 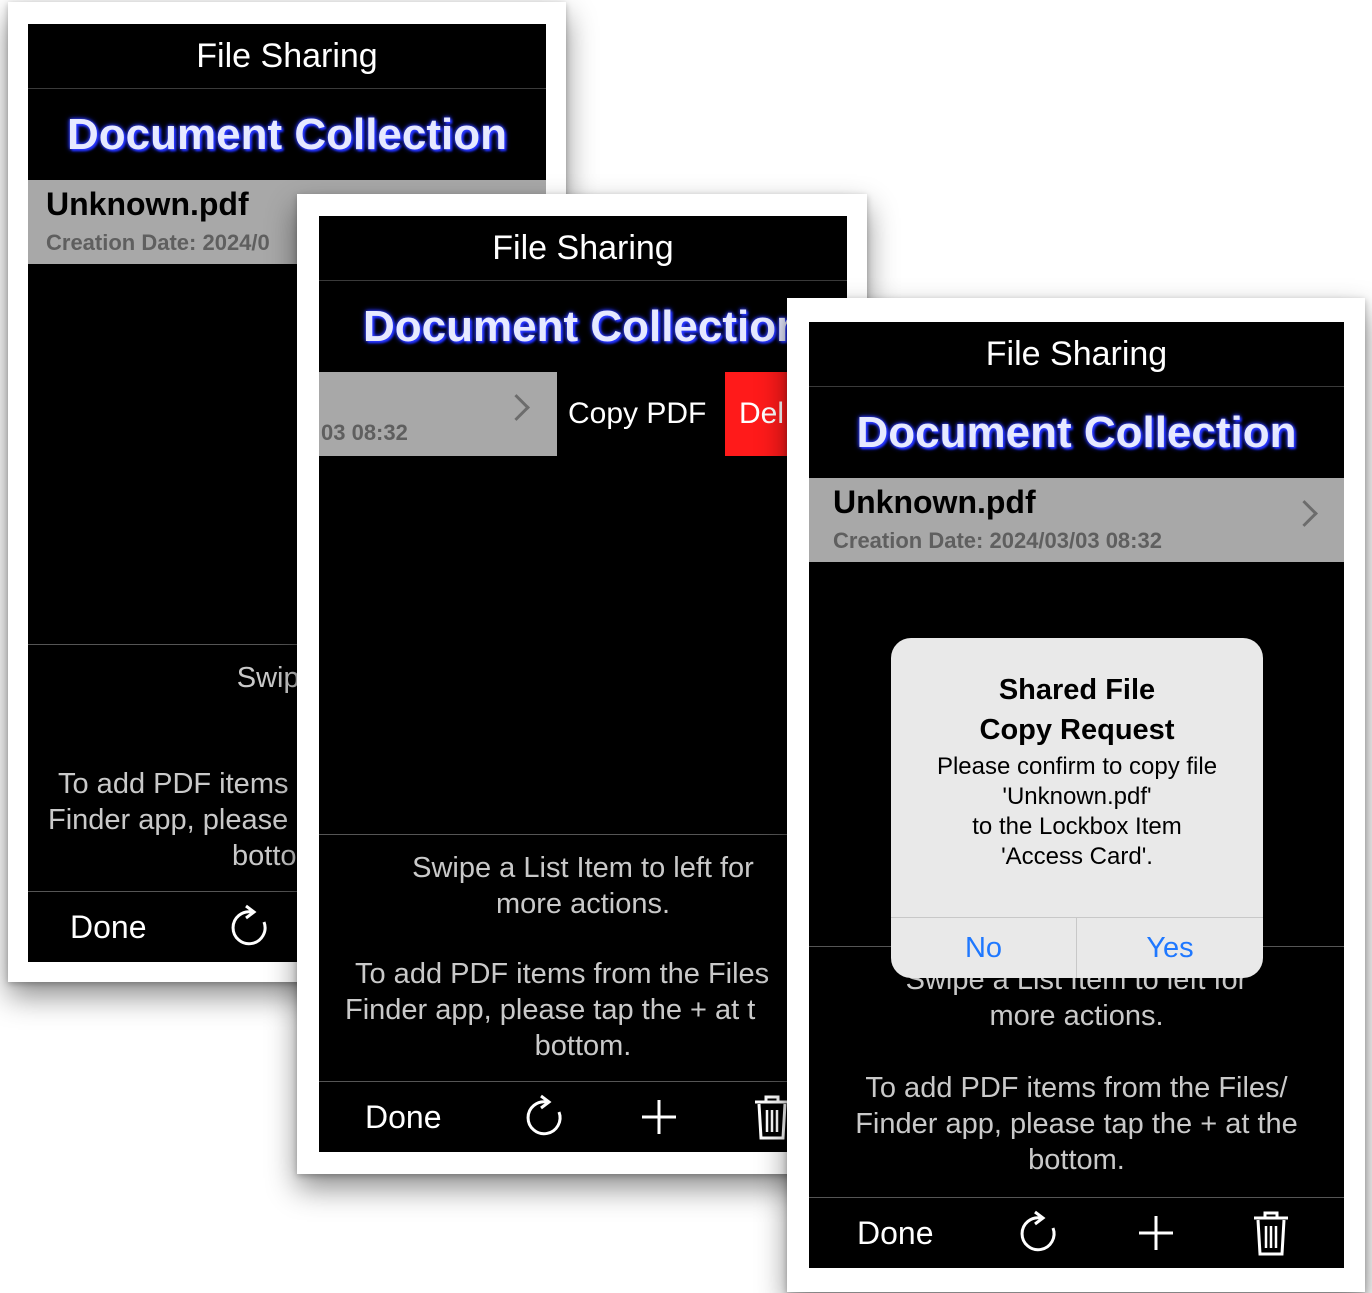 I want to click on dialog-message: 'Unknown.pdf', so click(x=1077, y=796).